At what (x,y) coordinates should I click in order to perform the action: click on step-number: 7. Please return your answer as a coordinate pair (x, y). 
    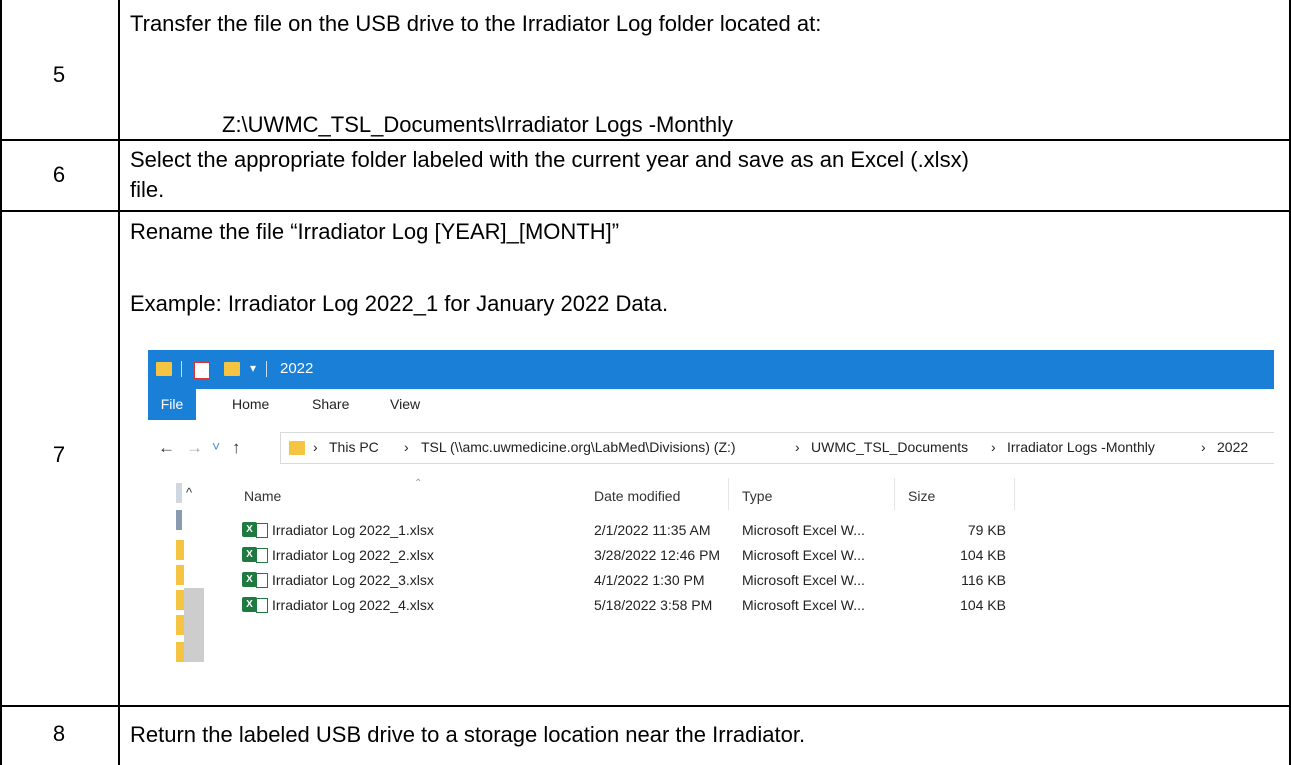
    Looking at the image, I should click on (59, 454).